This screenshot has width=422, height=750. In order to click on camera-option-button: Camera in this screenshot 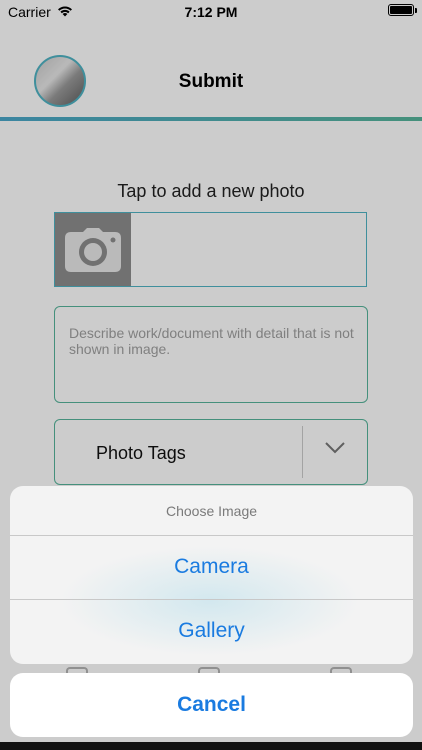, I will do `click(211, 567)`.